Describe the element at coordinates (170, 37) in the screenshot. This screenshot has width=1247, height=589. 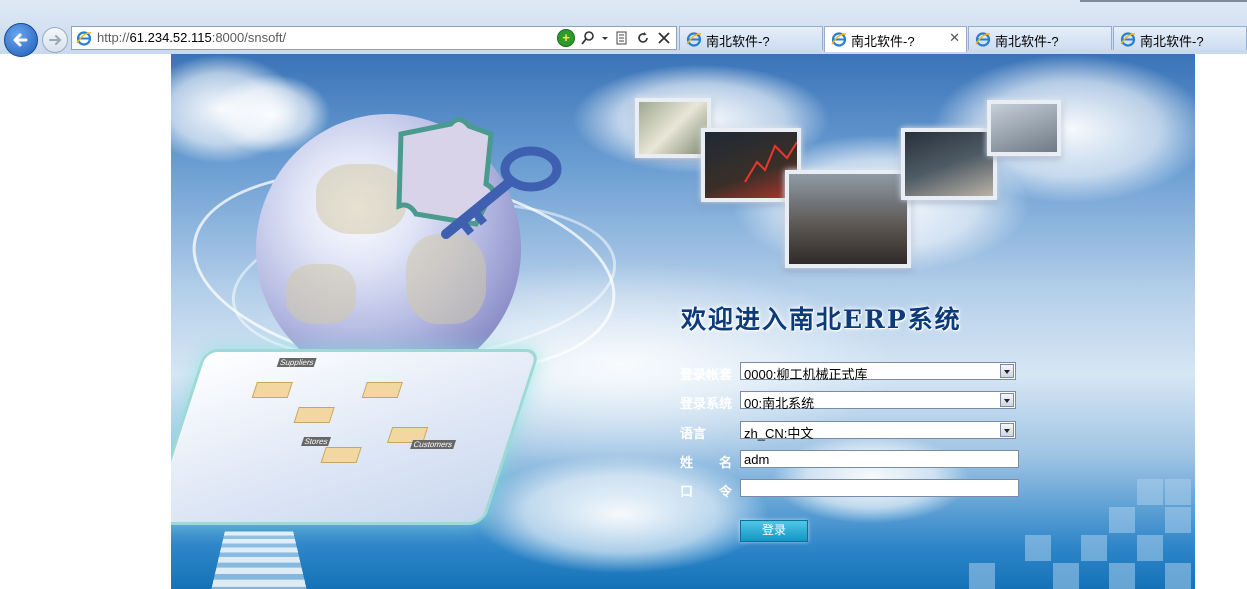
I see `url-host: 61.234.52.115` at that location.